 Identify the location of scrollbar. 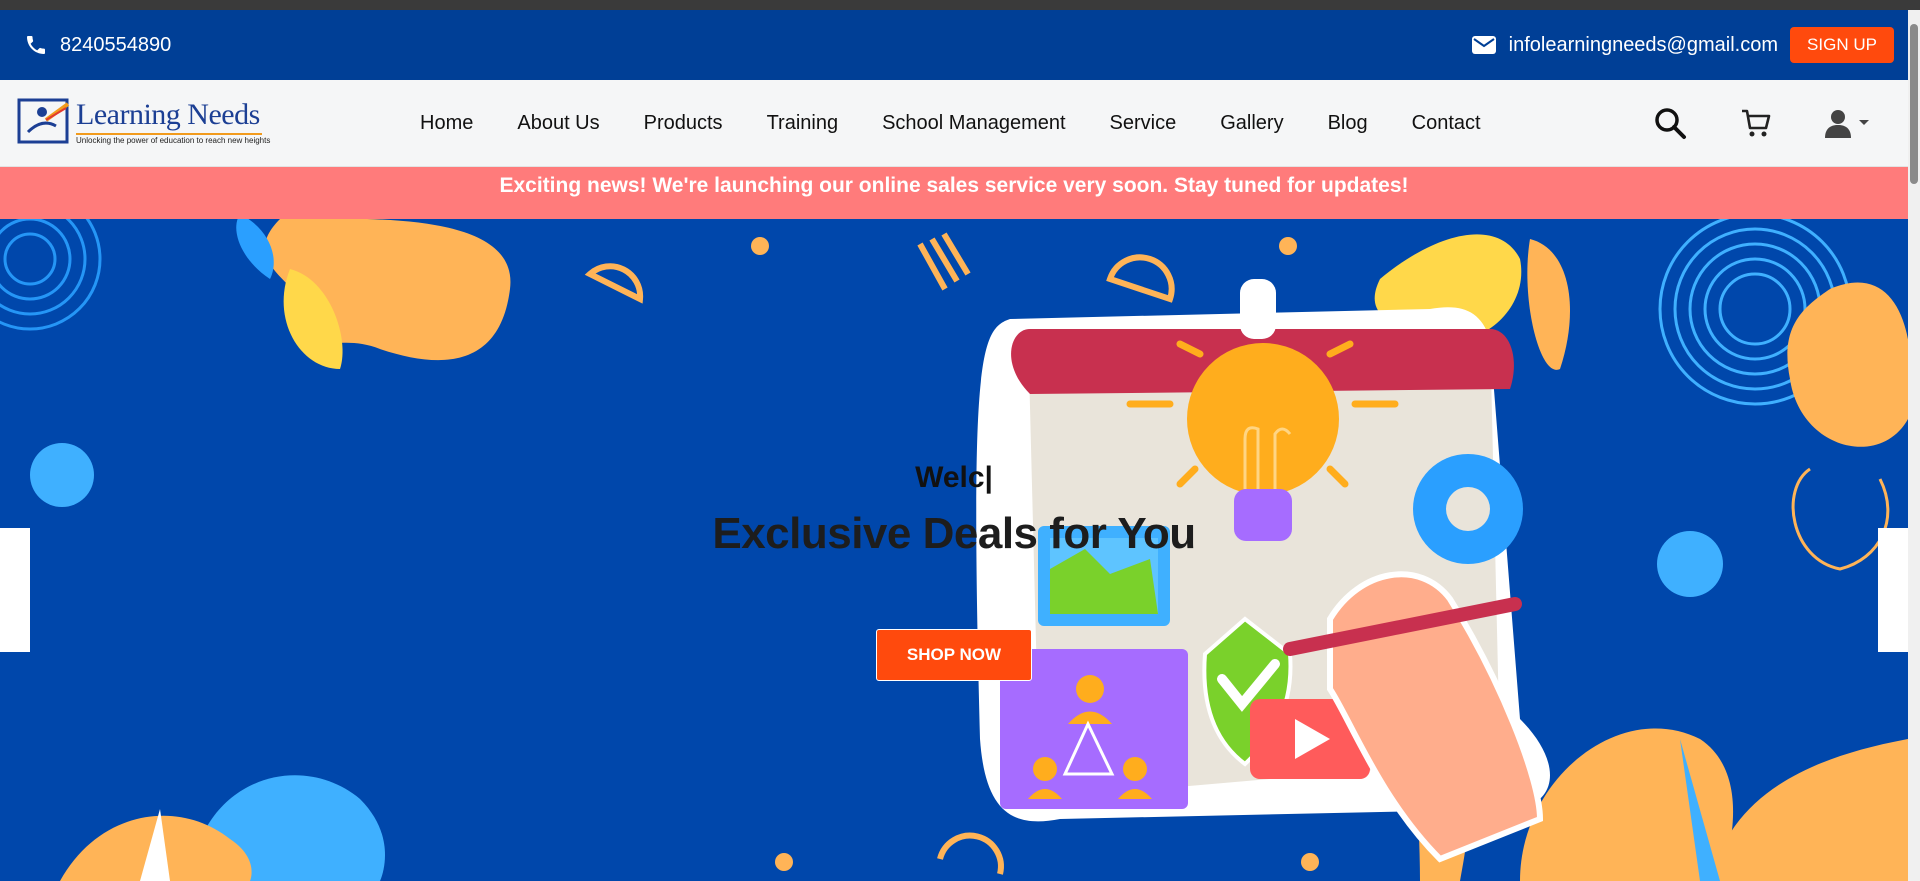
(1914, 445).